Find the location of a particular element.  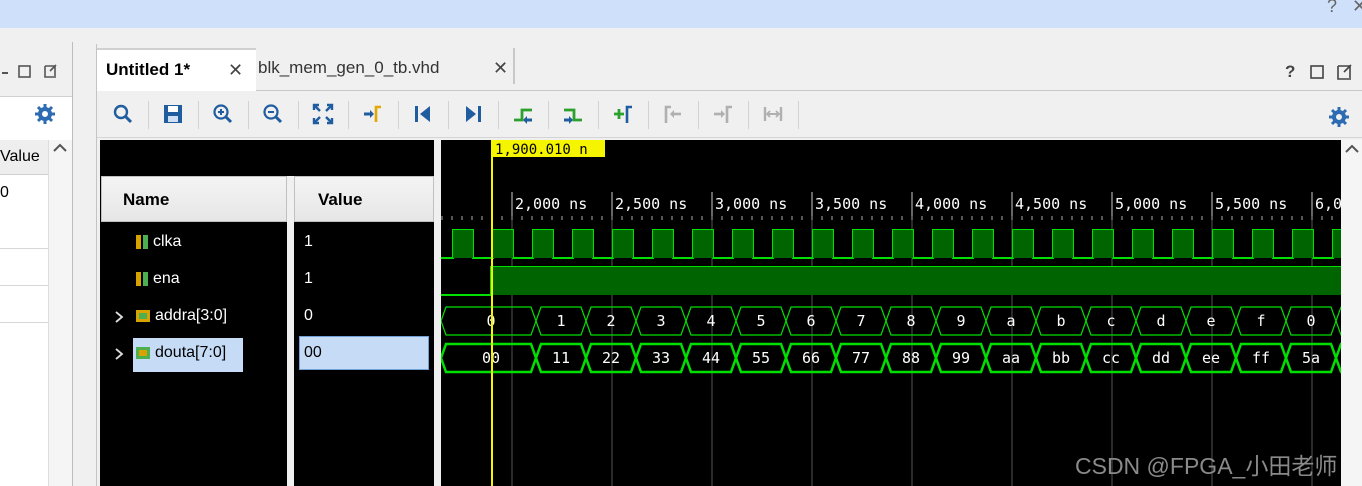

zoom-out-icon is located at coordinates (273, 114).